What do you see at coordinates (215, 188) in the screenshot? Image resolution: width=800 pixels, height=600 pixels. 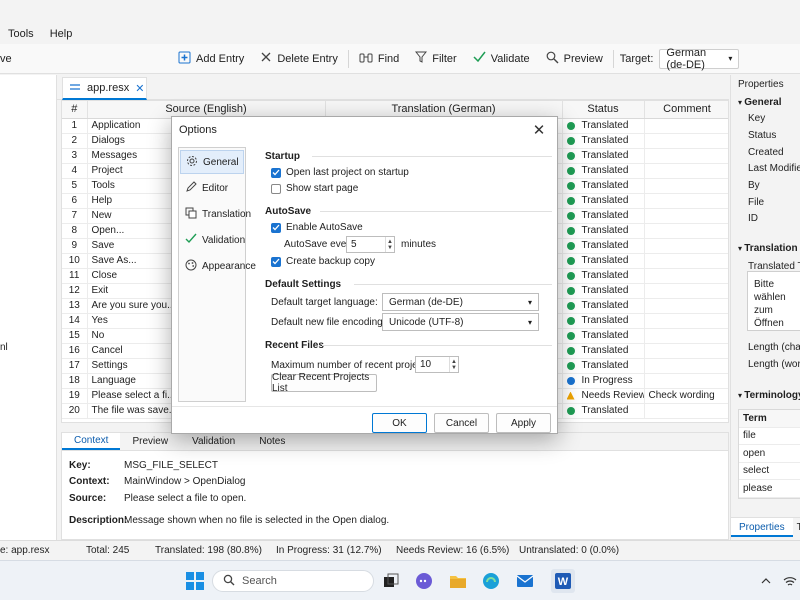 I see `nav-editor-label: Editor` at bounding box center [215, 188].